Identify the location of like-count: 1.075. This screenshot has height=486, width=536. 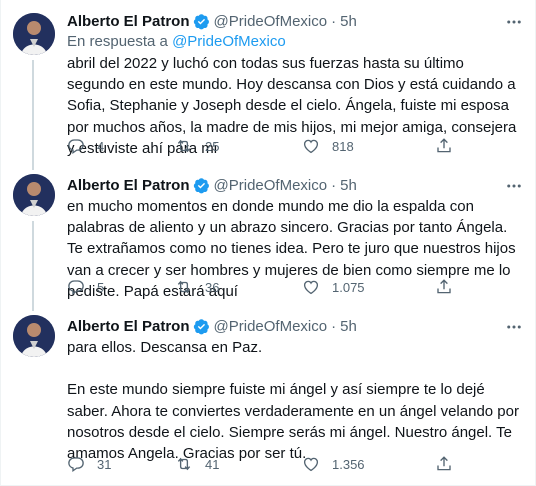
(348, 287).